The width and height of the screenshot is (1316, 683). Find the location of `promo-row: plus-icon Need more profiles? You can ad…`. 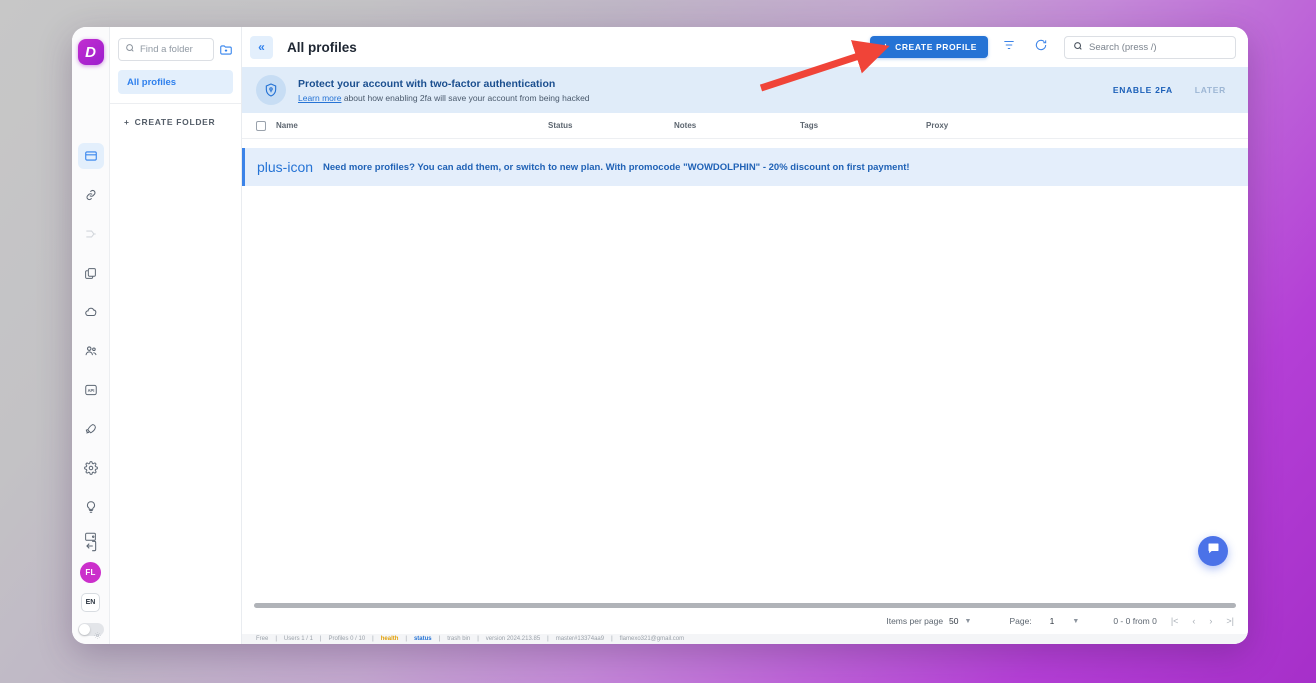

promo-row: plus-icon Need more profiles? You can ad… is located at coordinates (745, 167).